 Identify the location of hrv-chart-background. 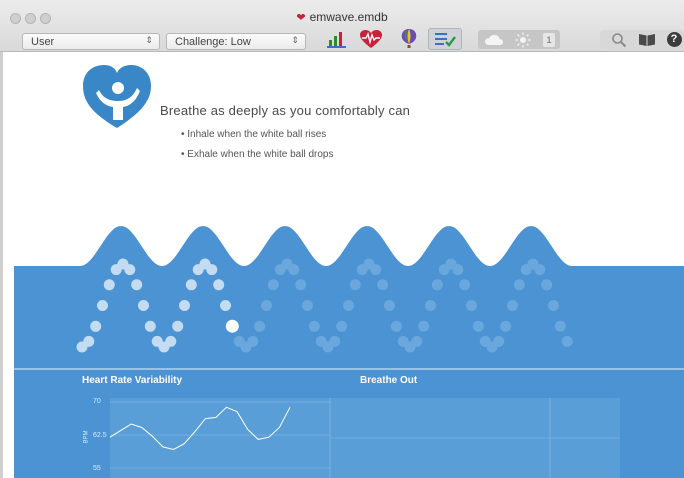
(220, 438).